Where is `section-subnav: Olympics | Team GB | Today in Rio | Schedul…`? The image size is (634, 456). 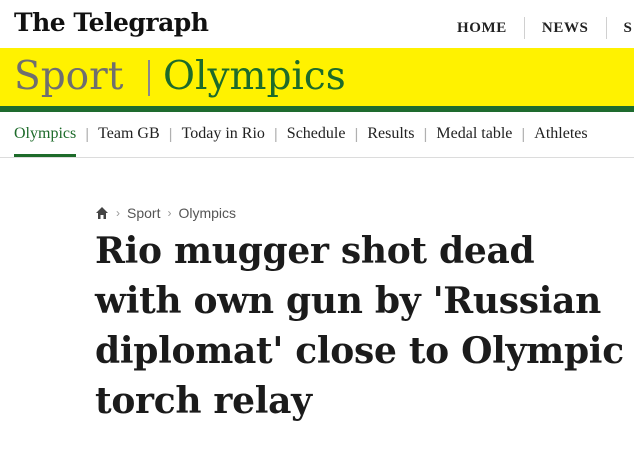 section-subnav: Olympics | Team GB | Today in Rio | Schedul… is located at coordinates (317, 135).